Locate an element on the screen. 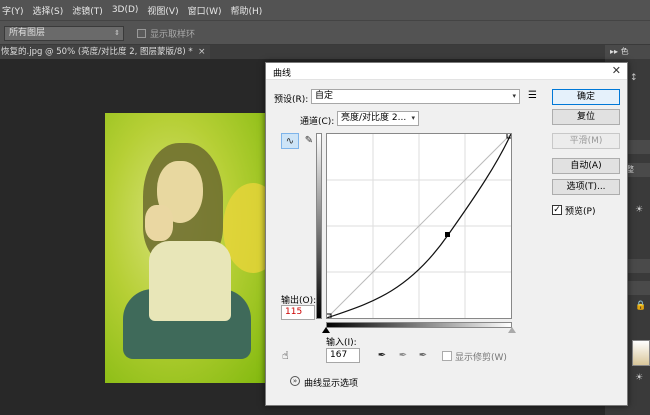  input-gradient-bar is located at coordinates (419, 325).